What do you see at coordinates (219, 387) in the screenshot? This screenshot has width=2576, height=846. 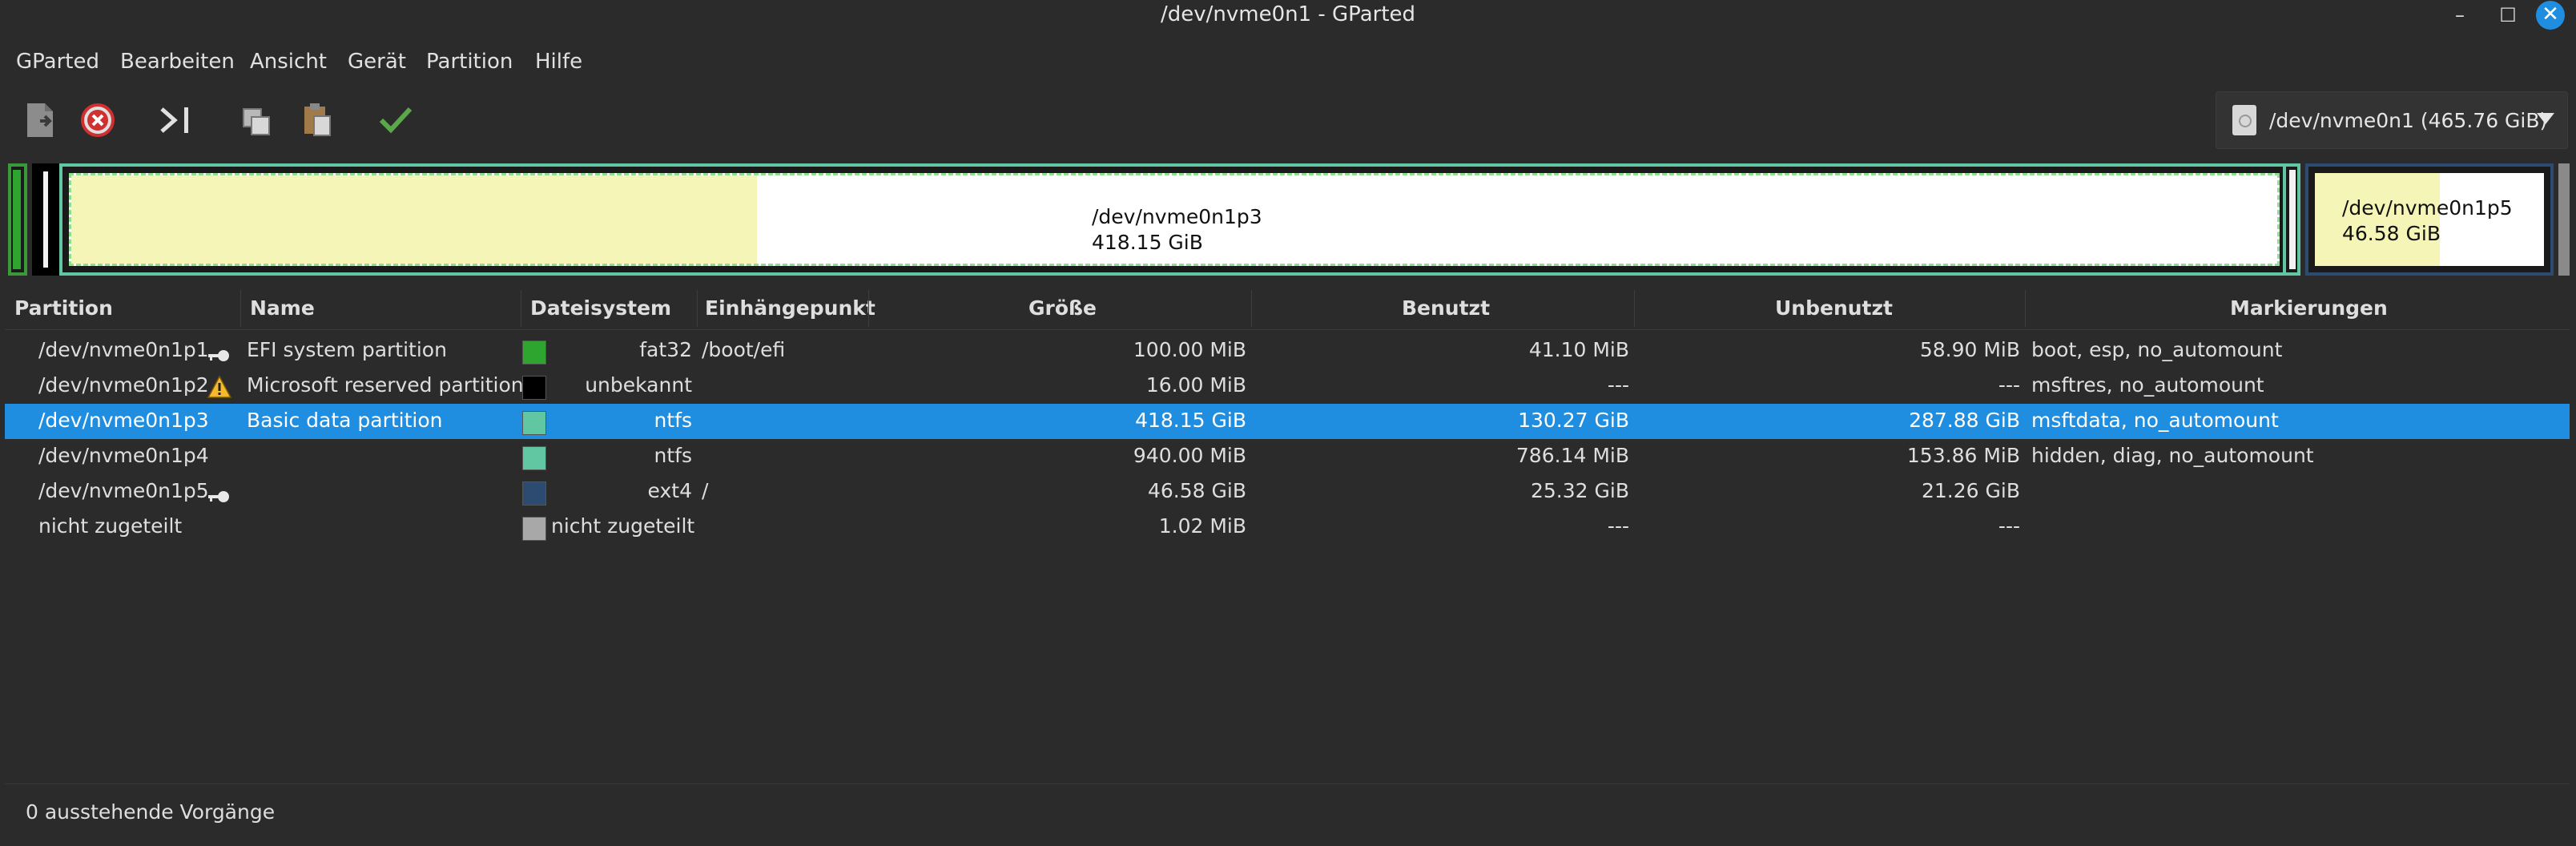 I see `warning-icon` at bounding box center [219, 387].